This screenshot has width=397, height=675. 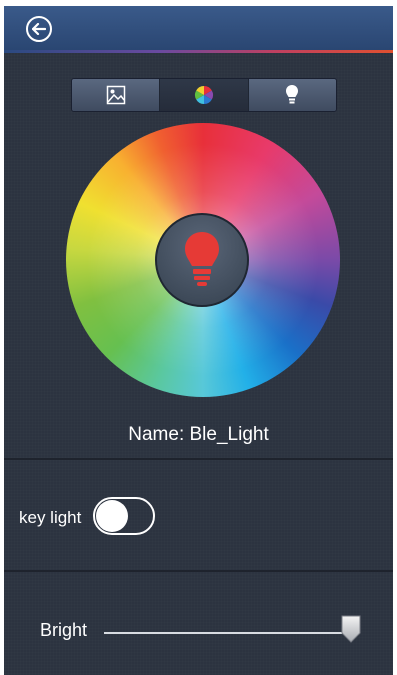 I want to click on header-accent-line, so click(x=198, y=51).